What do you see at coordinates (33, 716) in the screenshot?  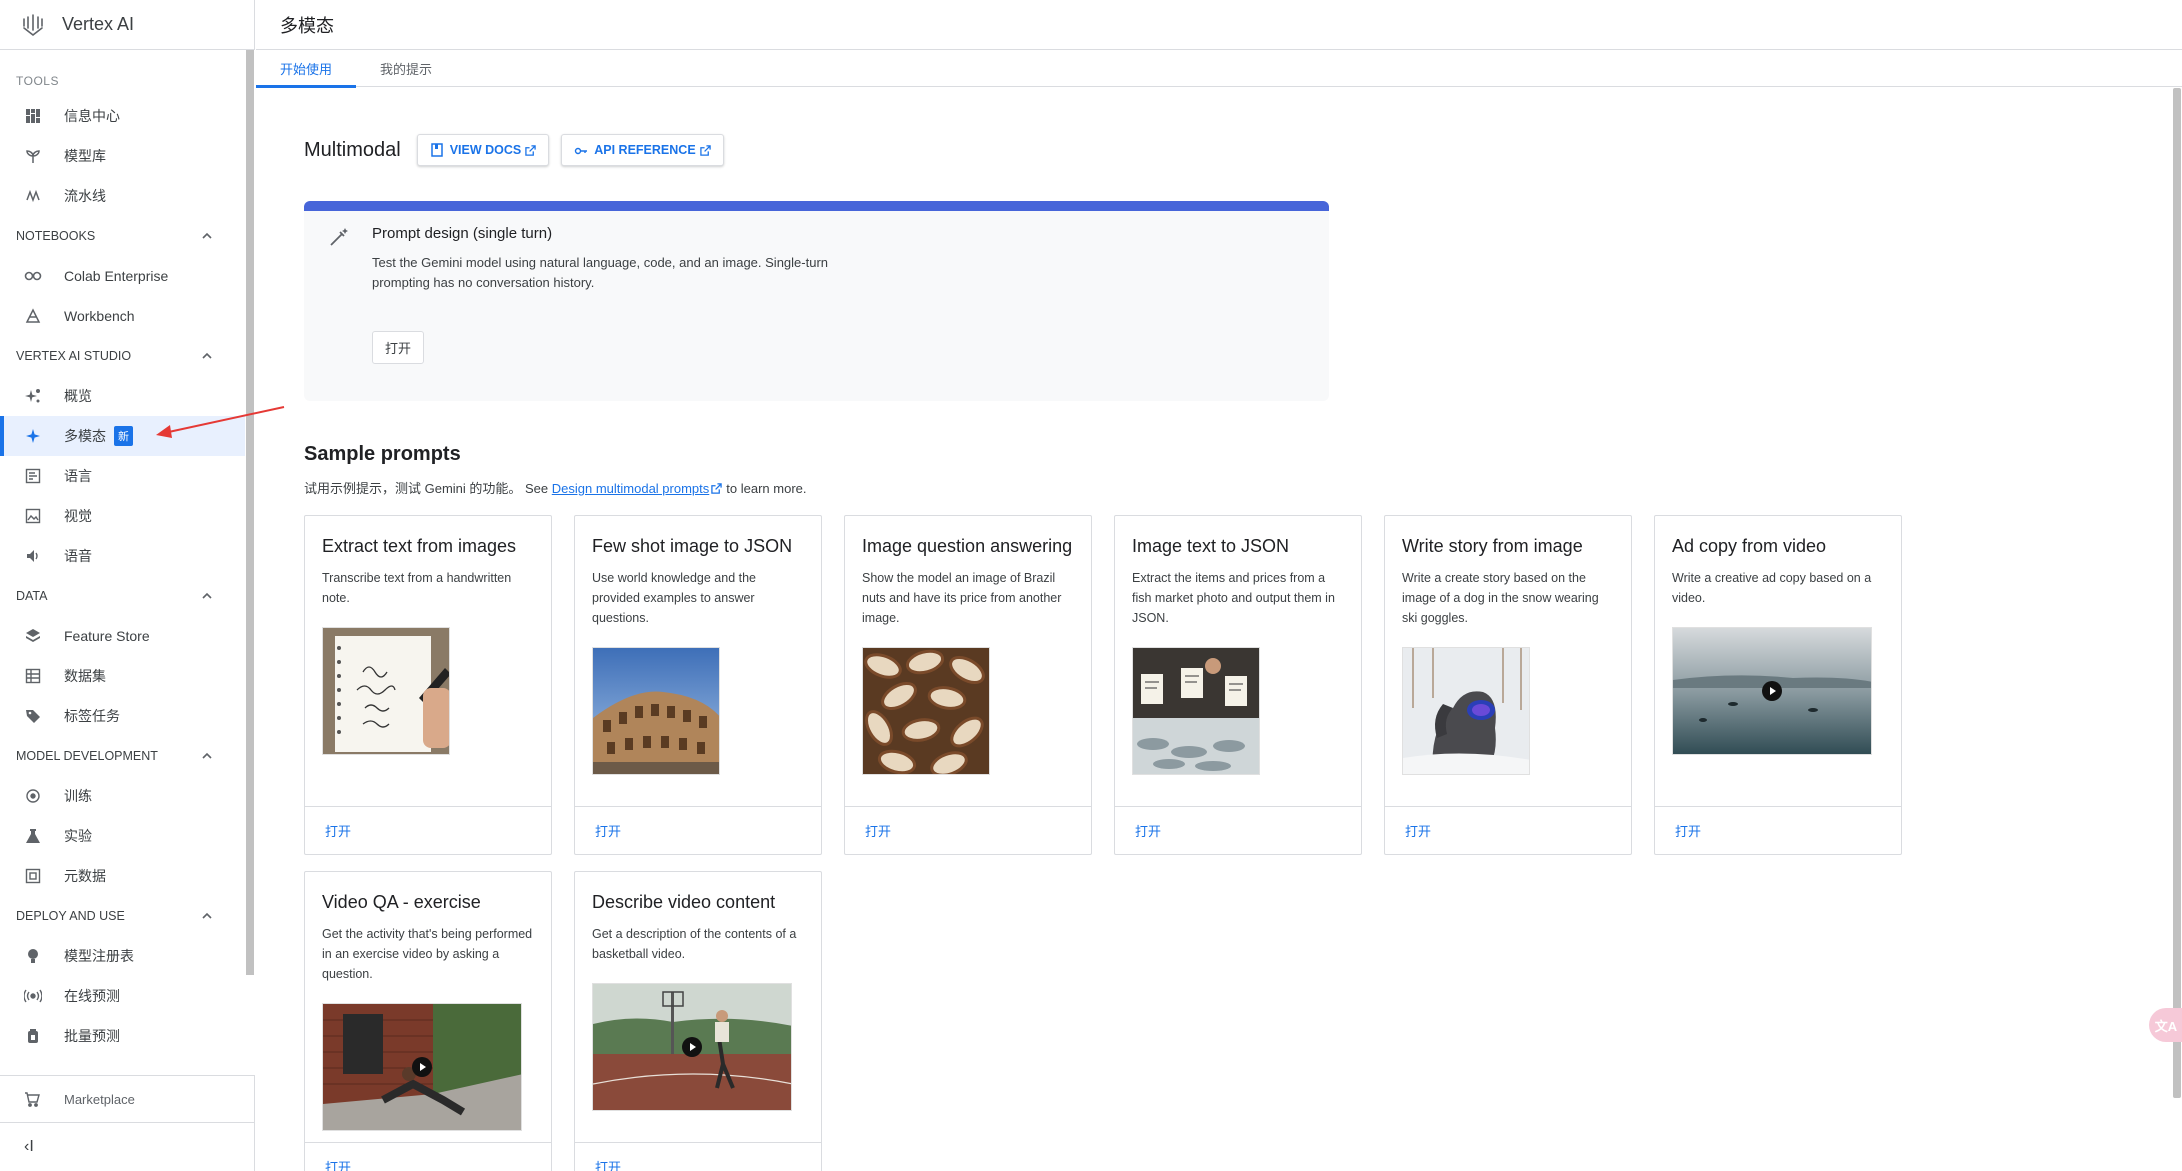 I see `label-icon` at bounding box center [33, 716].